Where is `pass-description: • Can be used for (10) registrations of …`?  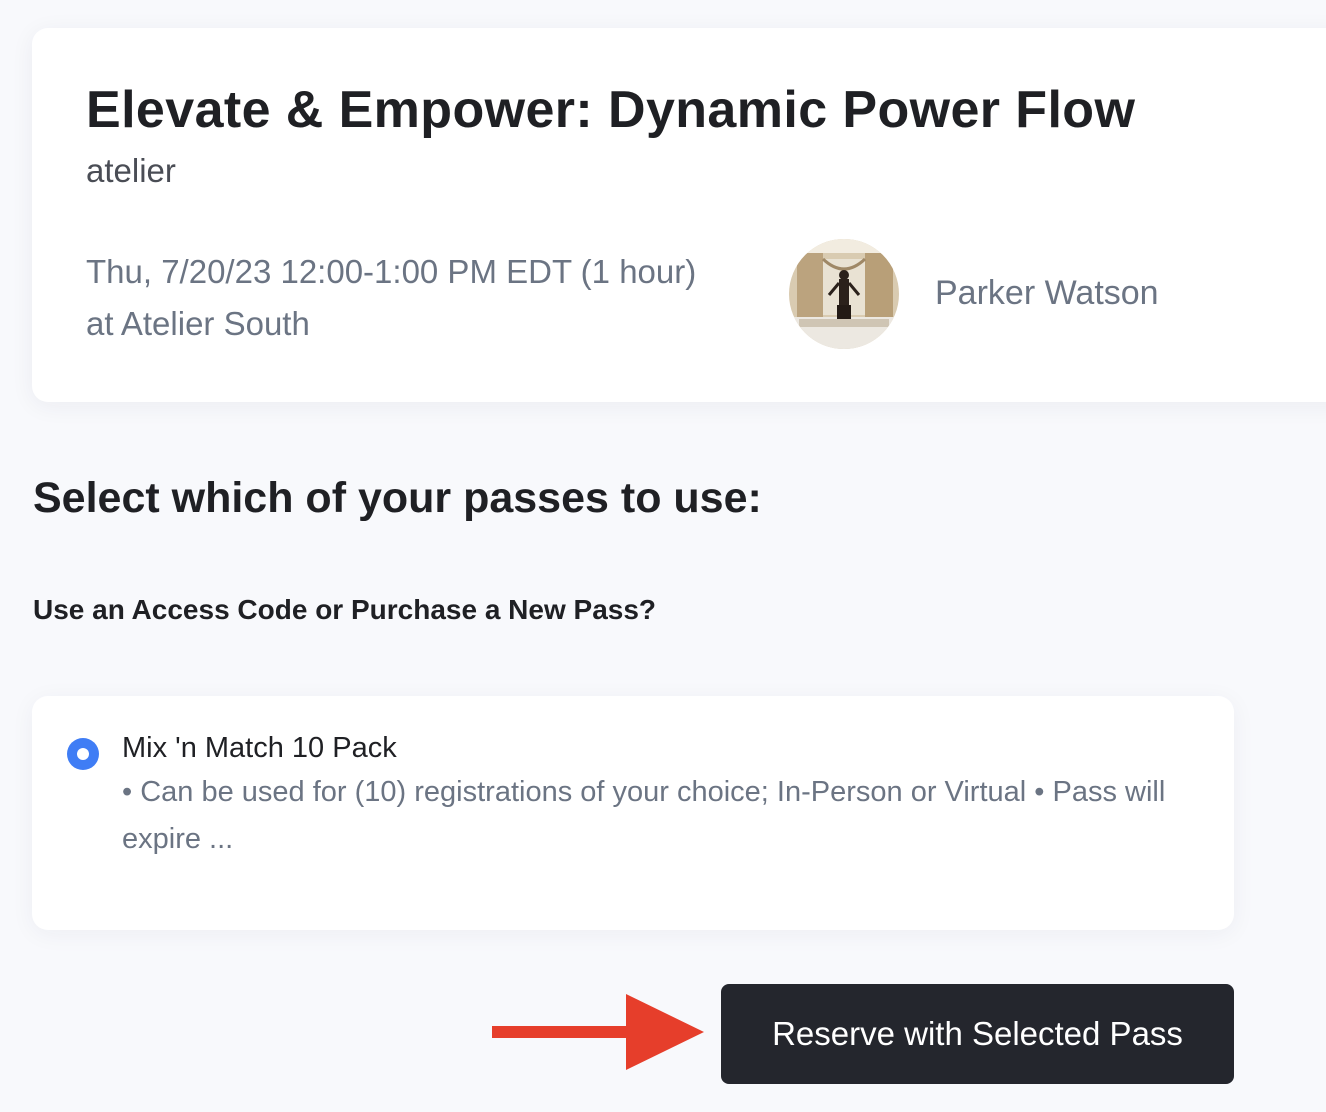 pass-description: • Can be used for (10) registrations of … is located at coordinates (644, 815).